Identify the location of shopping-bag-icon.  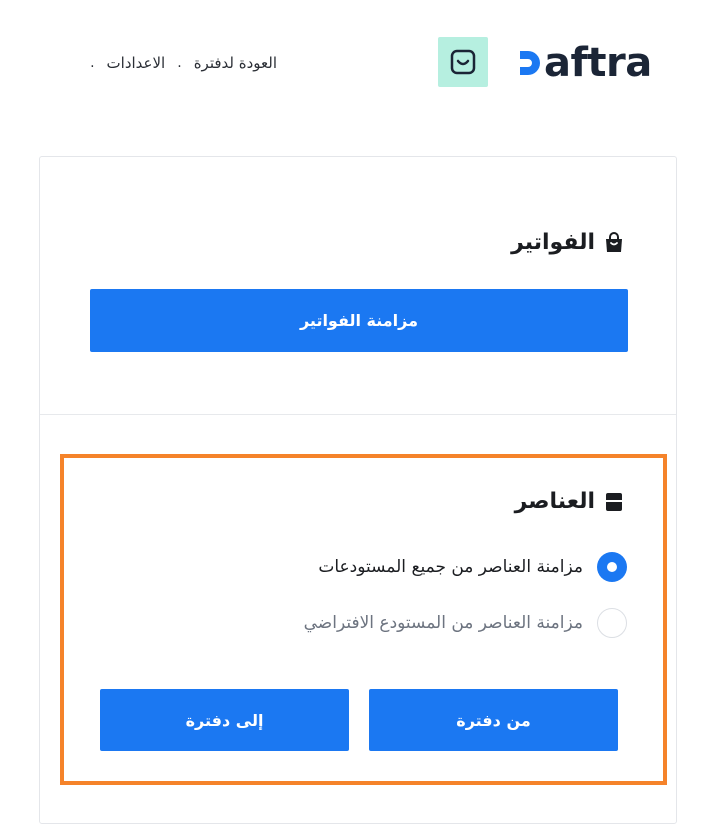
(614, 242).